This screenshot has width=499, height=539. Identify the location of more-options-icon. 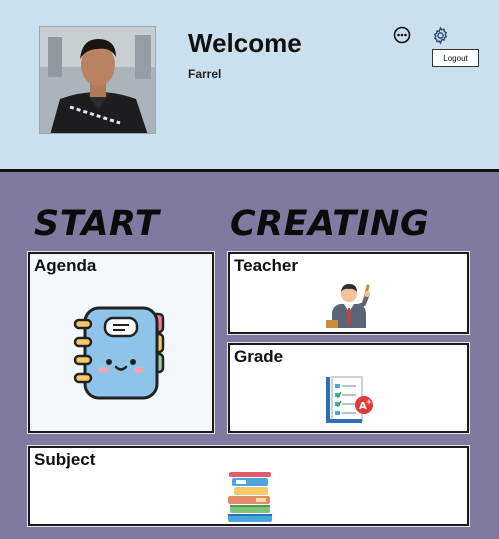
(402, 35).